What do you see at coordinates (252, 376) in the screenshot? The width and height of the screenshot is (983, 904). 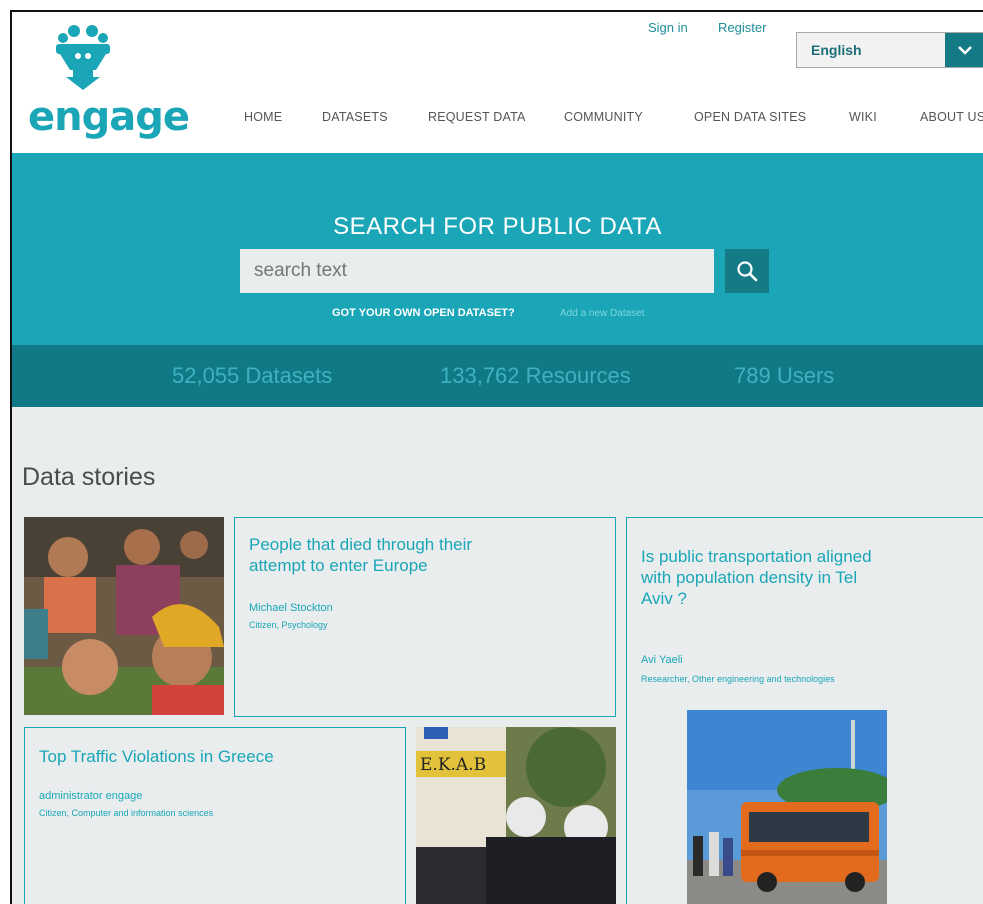 I see `stat-datasets: 52,055 Datasets` at bounding box center [252, 376].